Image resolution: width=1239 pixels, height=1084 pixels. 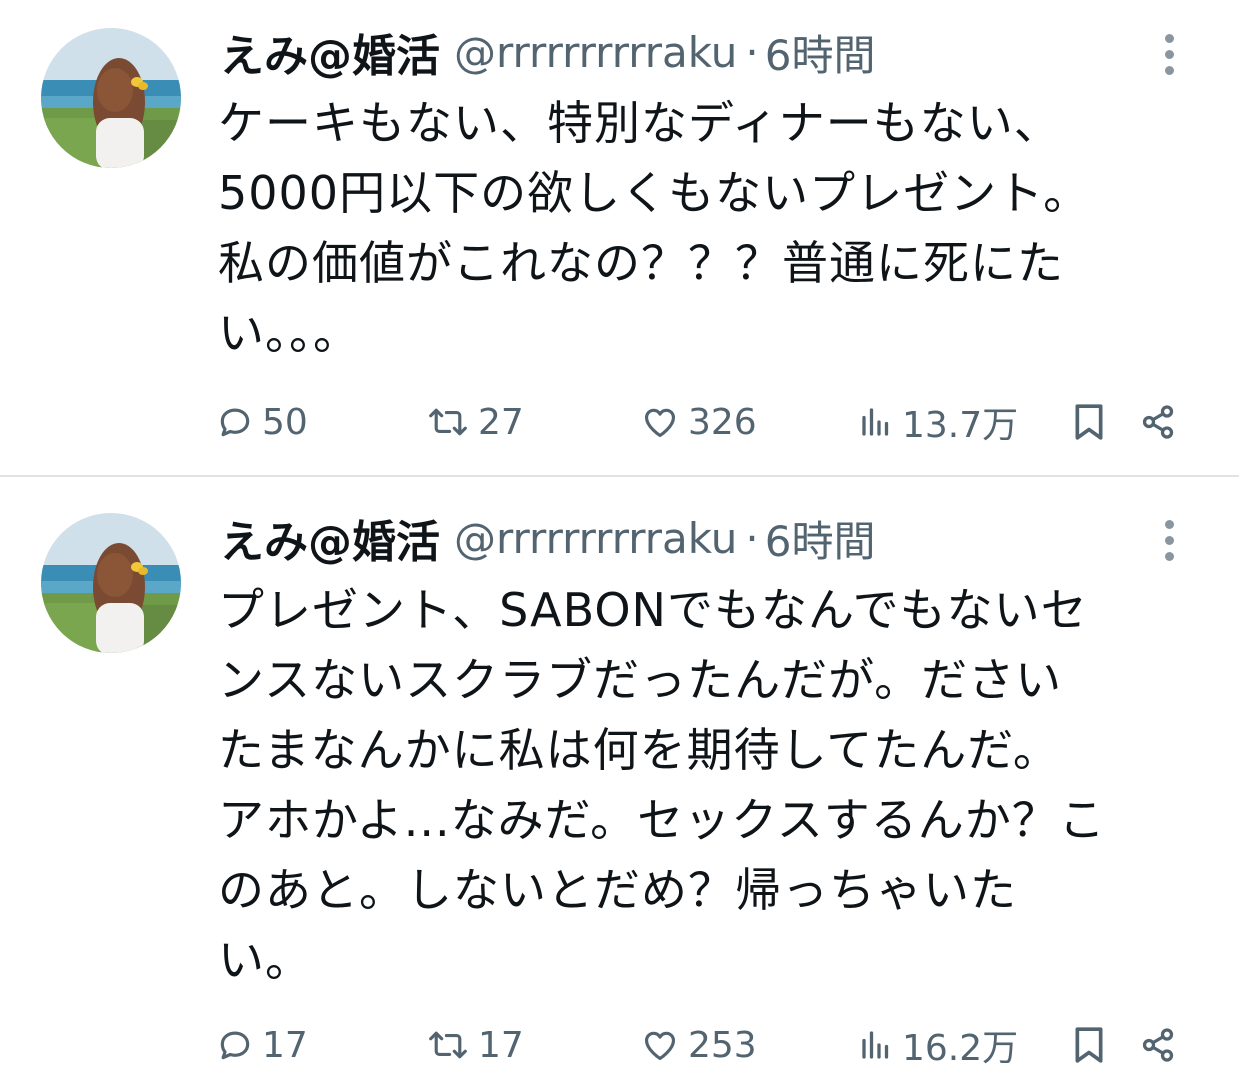 I want to click on action-bar: 17 17 253 16.2万, so click(x=619, y=1045).